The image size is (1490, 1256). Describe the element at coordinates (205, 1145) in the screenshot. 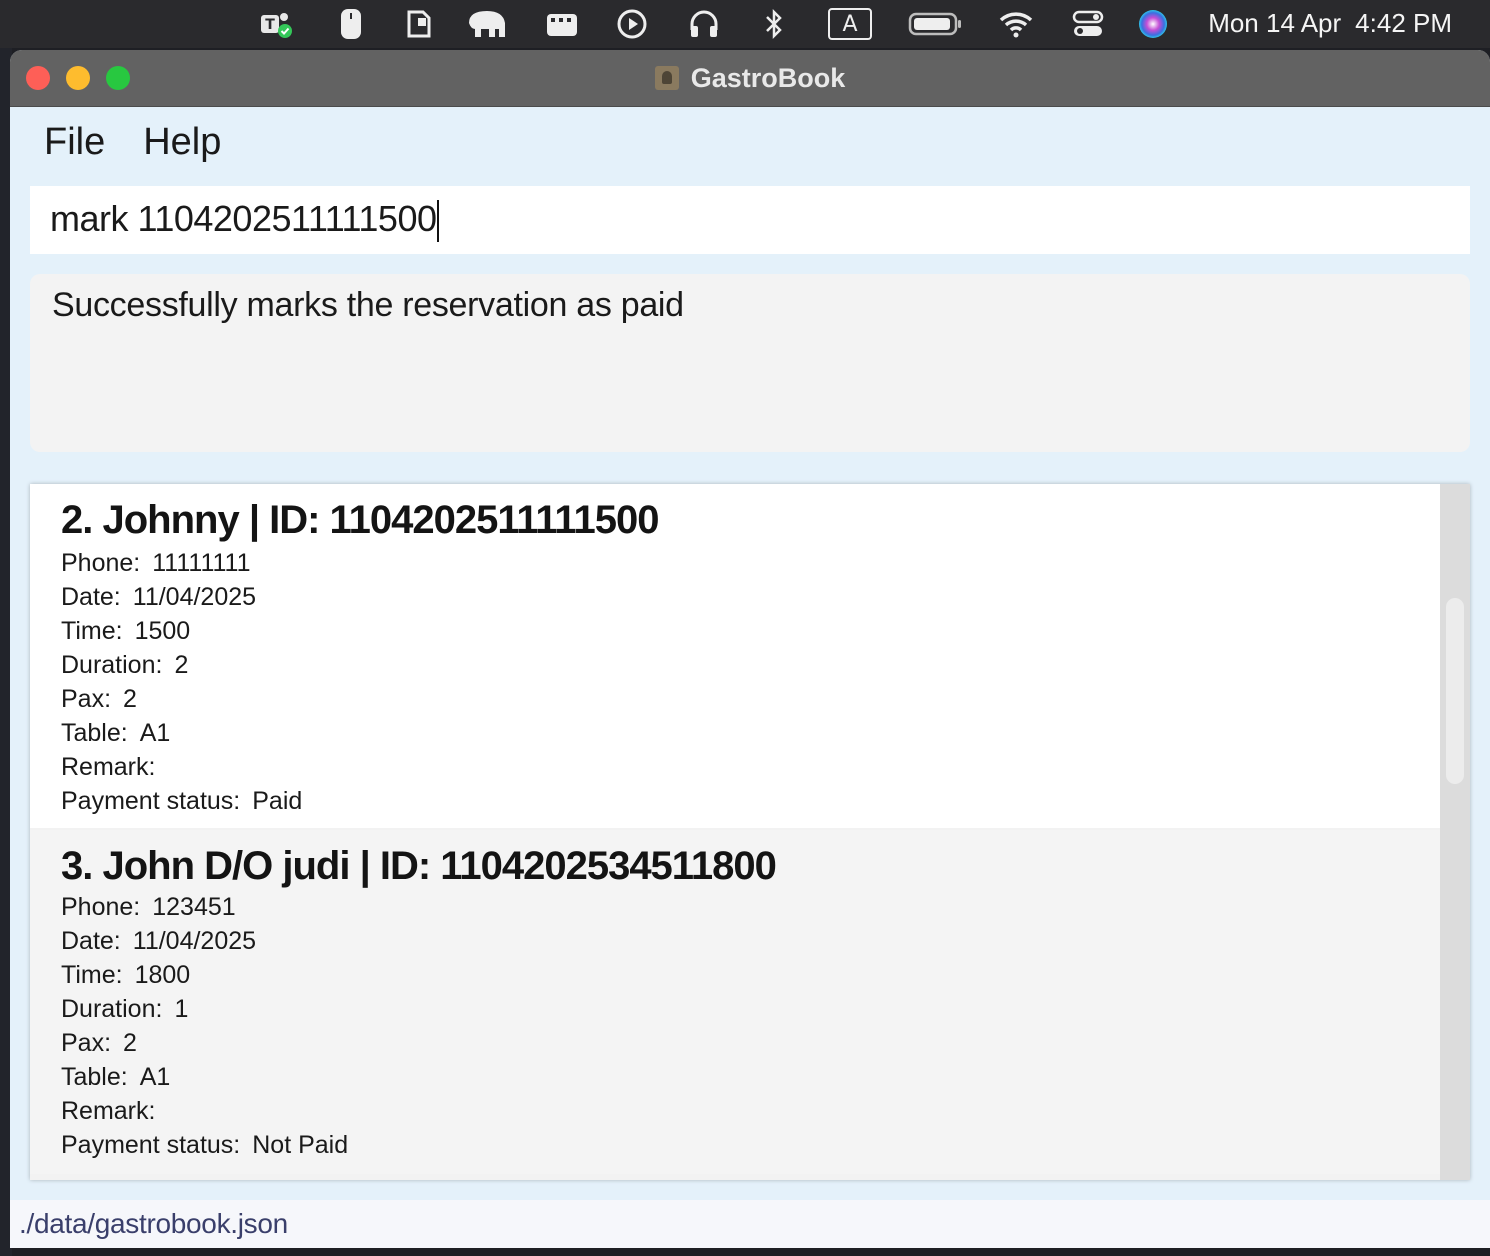

I see `payment-status-field: Payment status: Not Paid` at that location.